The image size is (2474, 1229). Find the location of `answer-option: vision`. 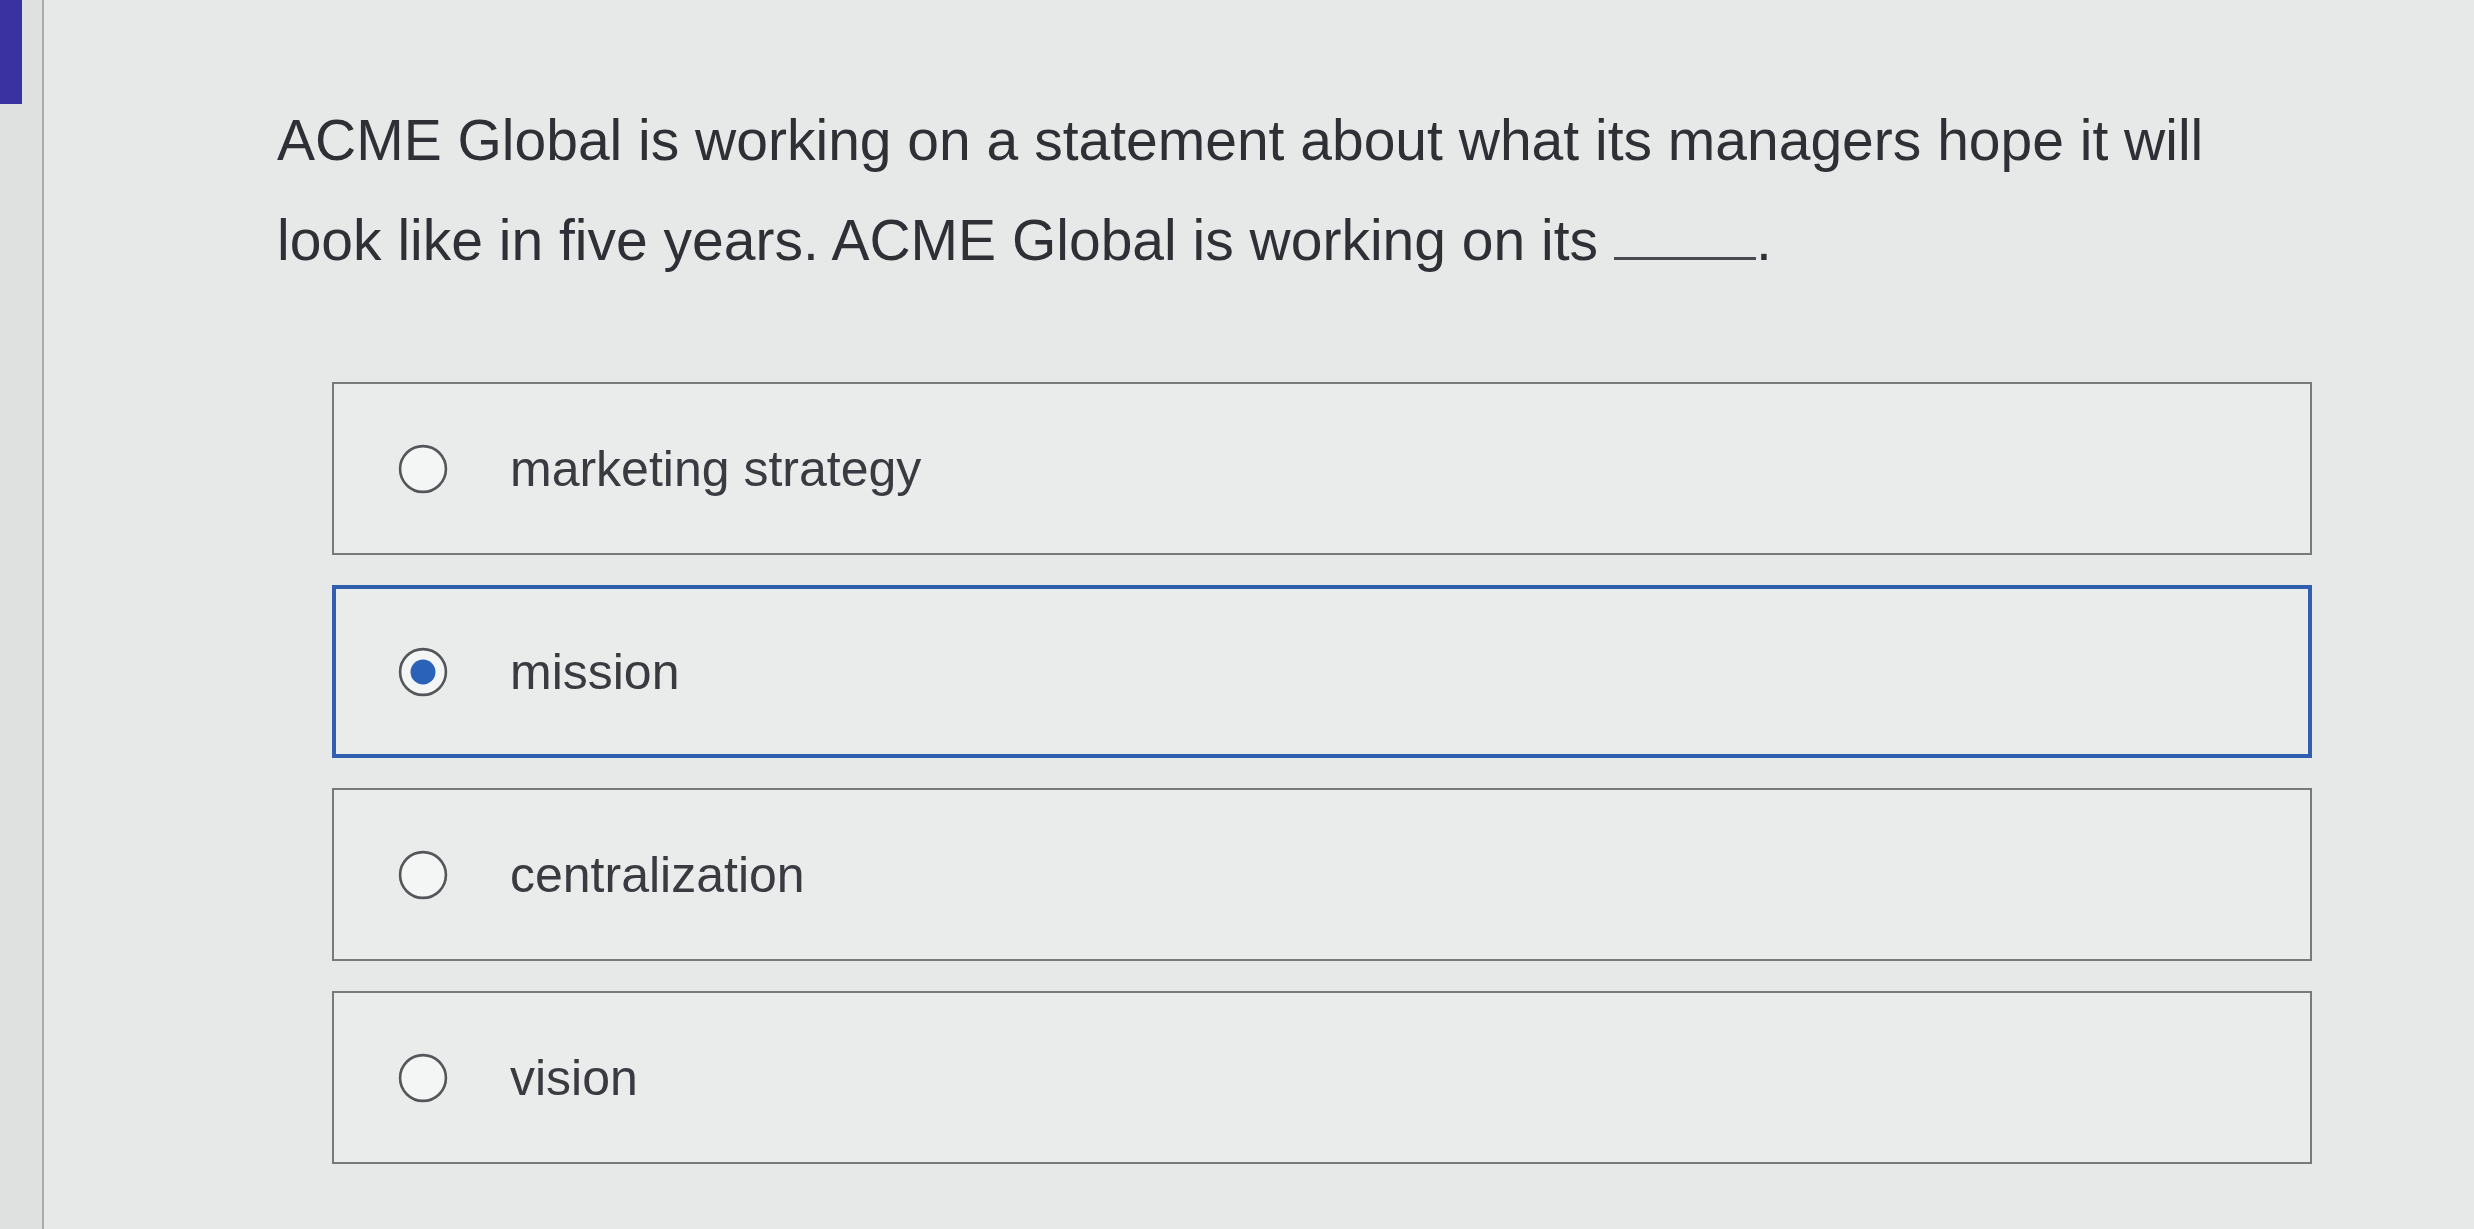

answer-option: vision is located at coordinates (1322, 1077).